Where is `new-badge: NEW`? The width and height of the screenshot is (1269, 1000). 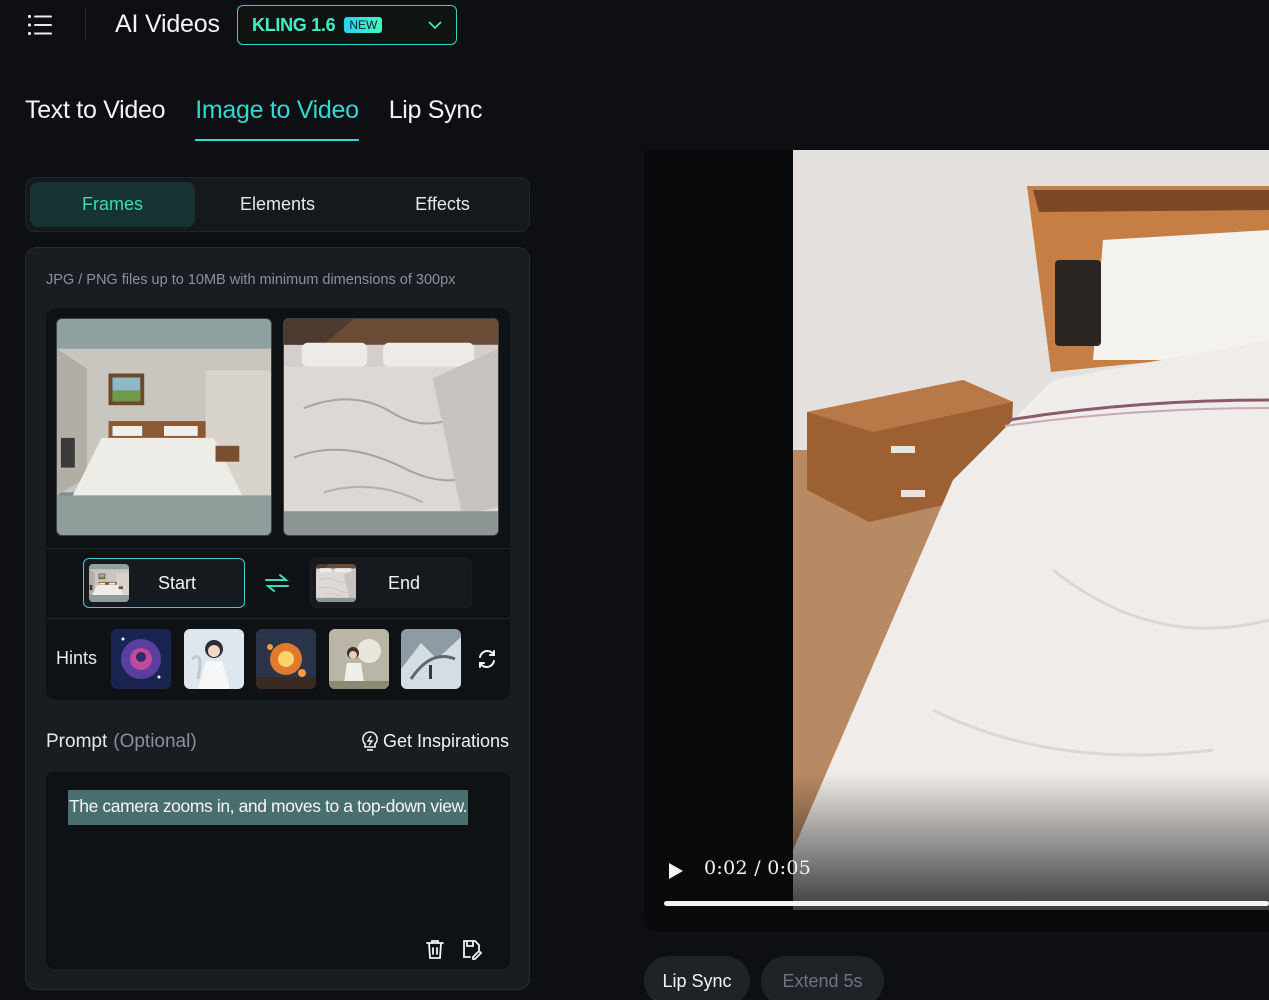
new-badge: NEW is located at coordinates (363, 25).